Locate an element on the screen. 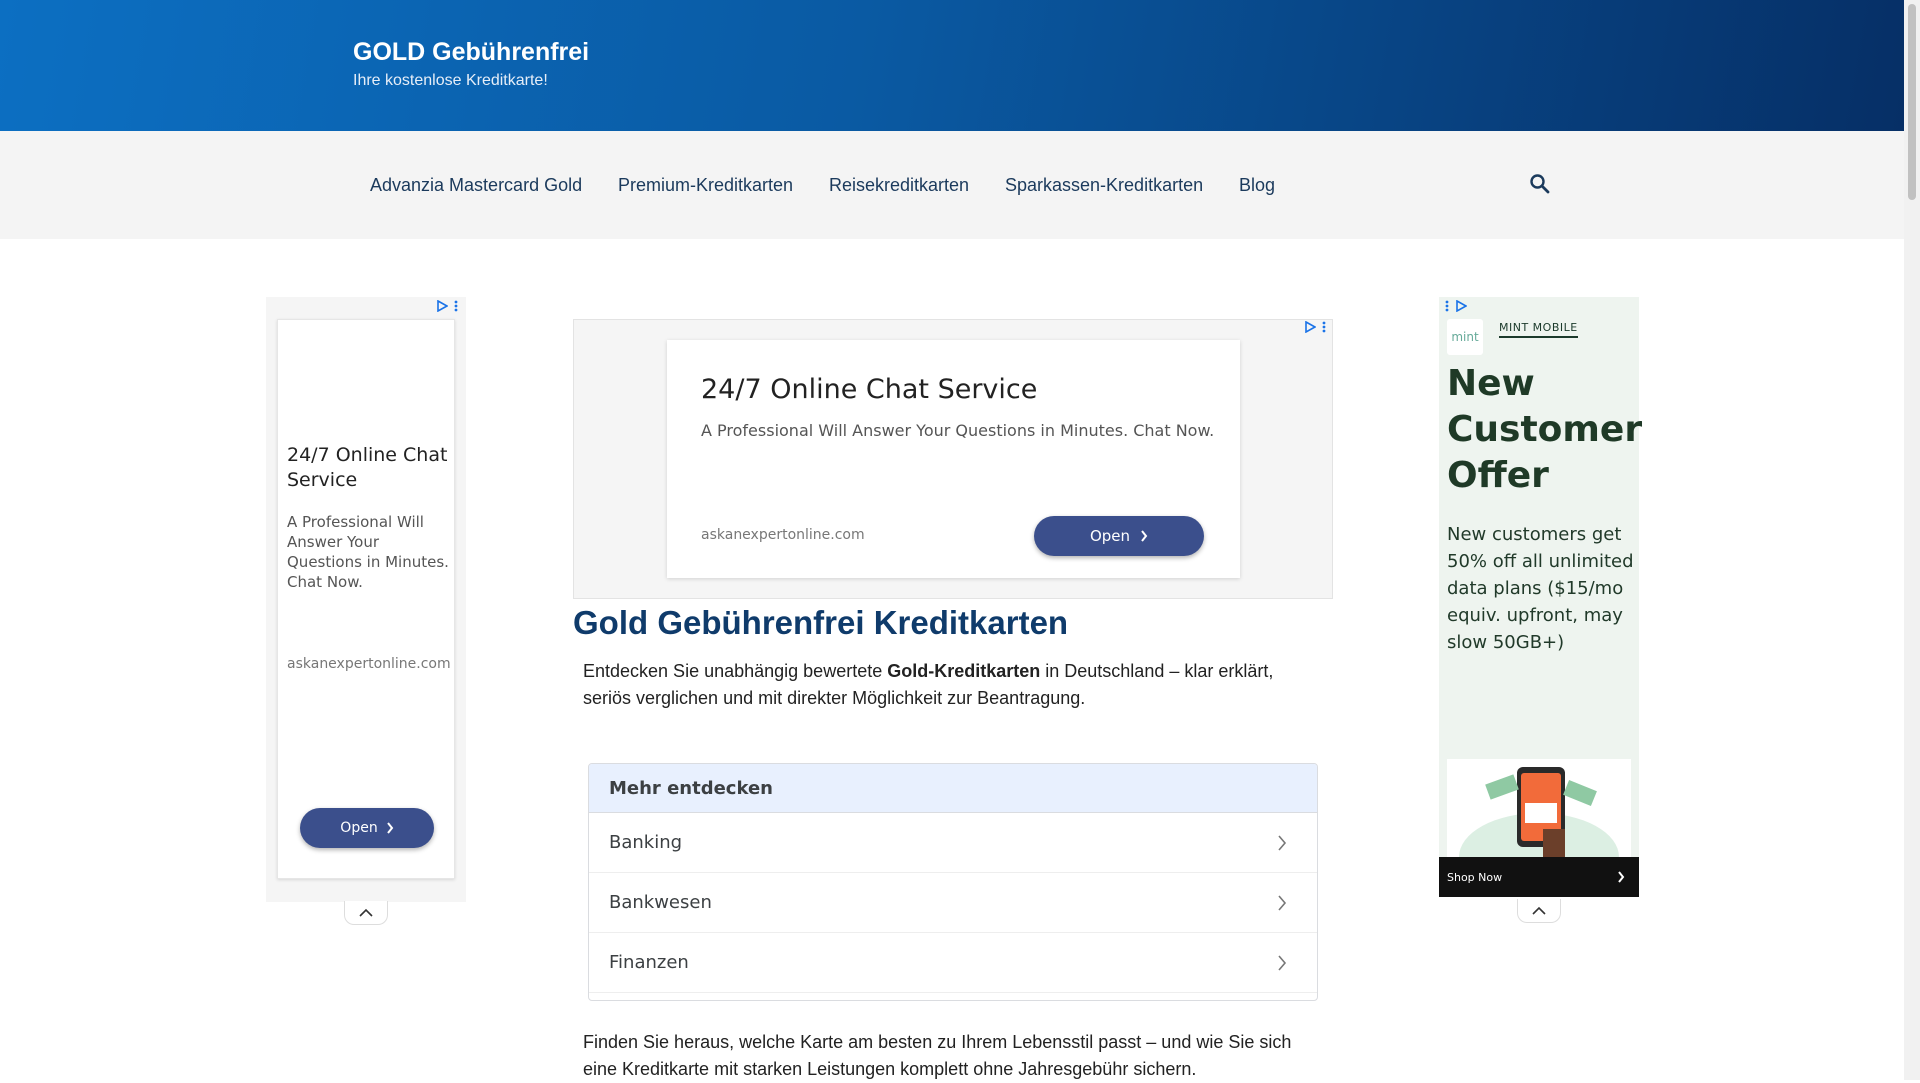  discover-item-finanzen: Finanzen is located at coordinates (953, 963).